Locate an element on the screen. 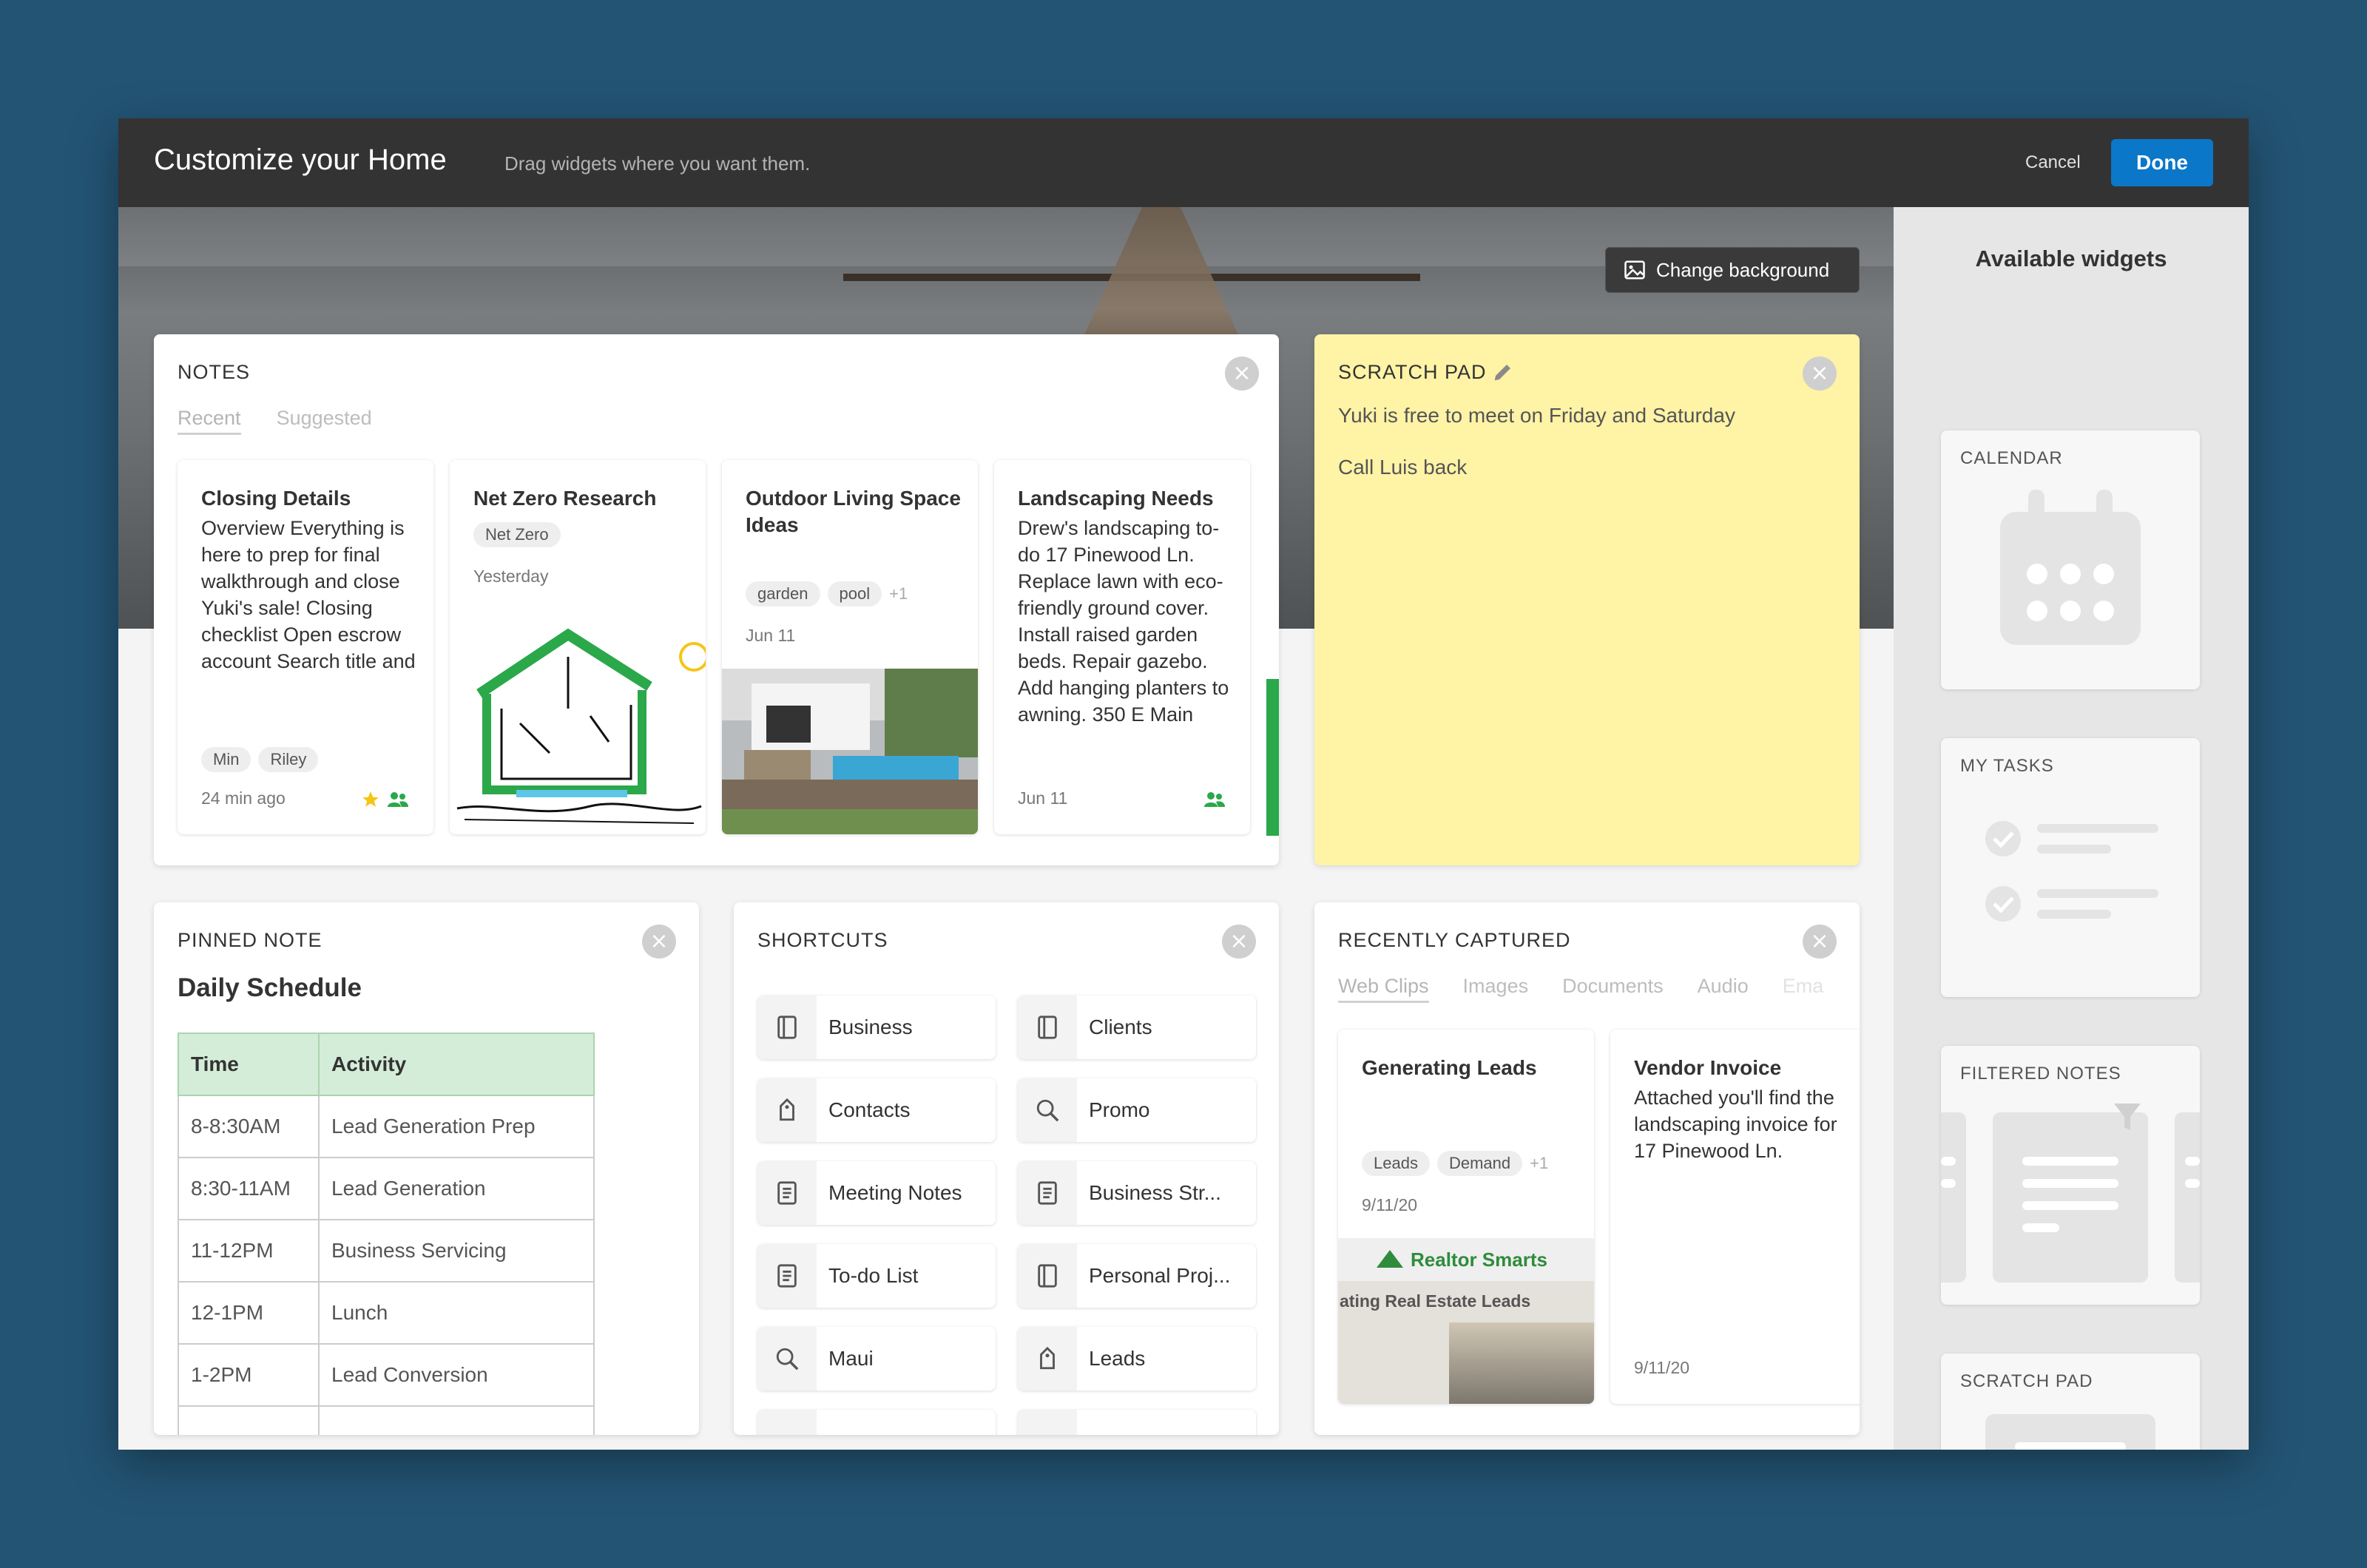  shortcut-maui: Maui is located at coordinates (877, 1358).